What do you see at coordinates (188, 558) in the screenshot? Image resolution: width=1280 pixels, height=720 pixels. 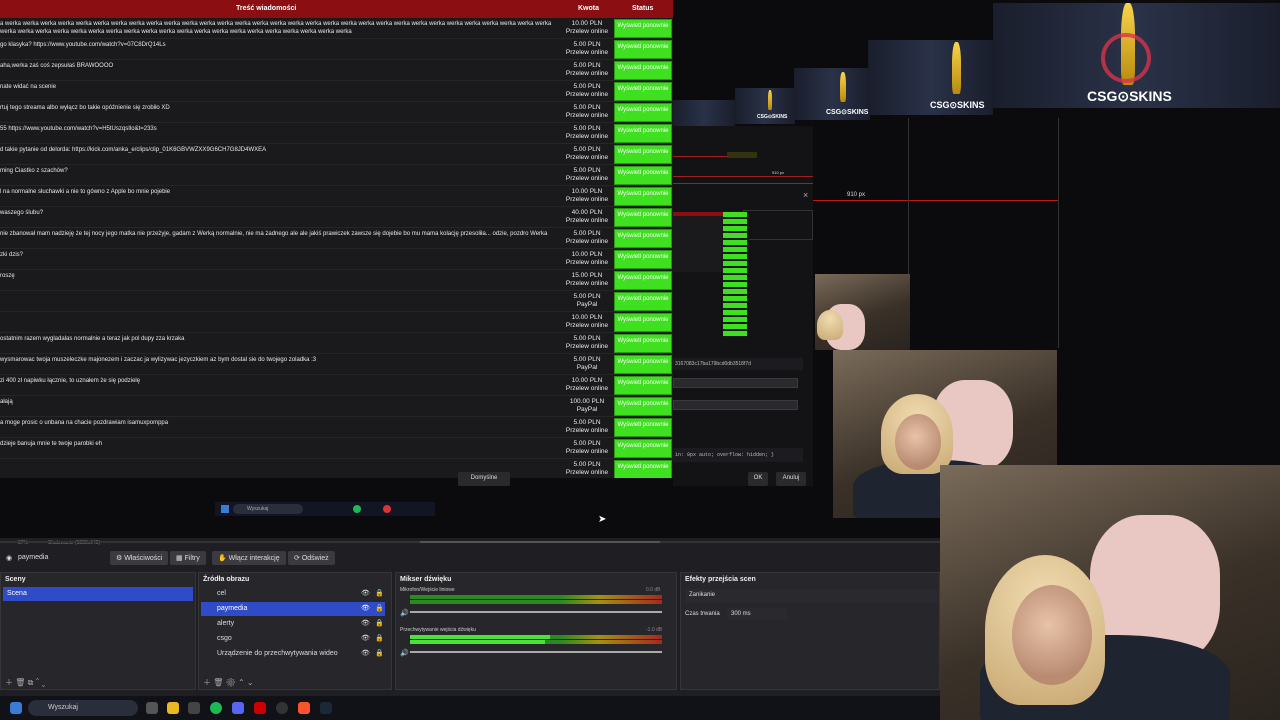 I see `filters-button: ▦ Filtry` at bounding box center [188, 558].